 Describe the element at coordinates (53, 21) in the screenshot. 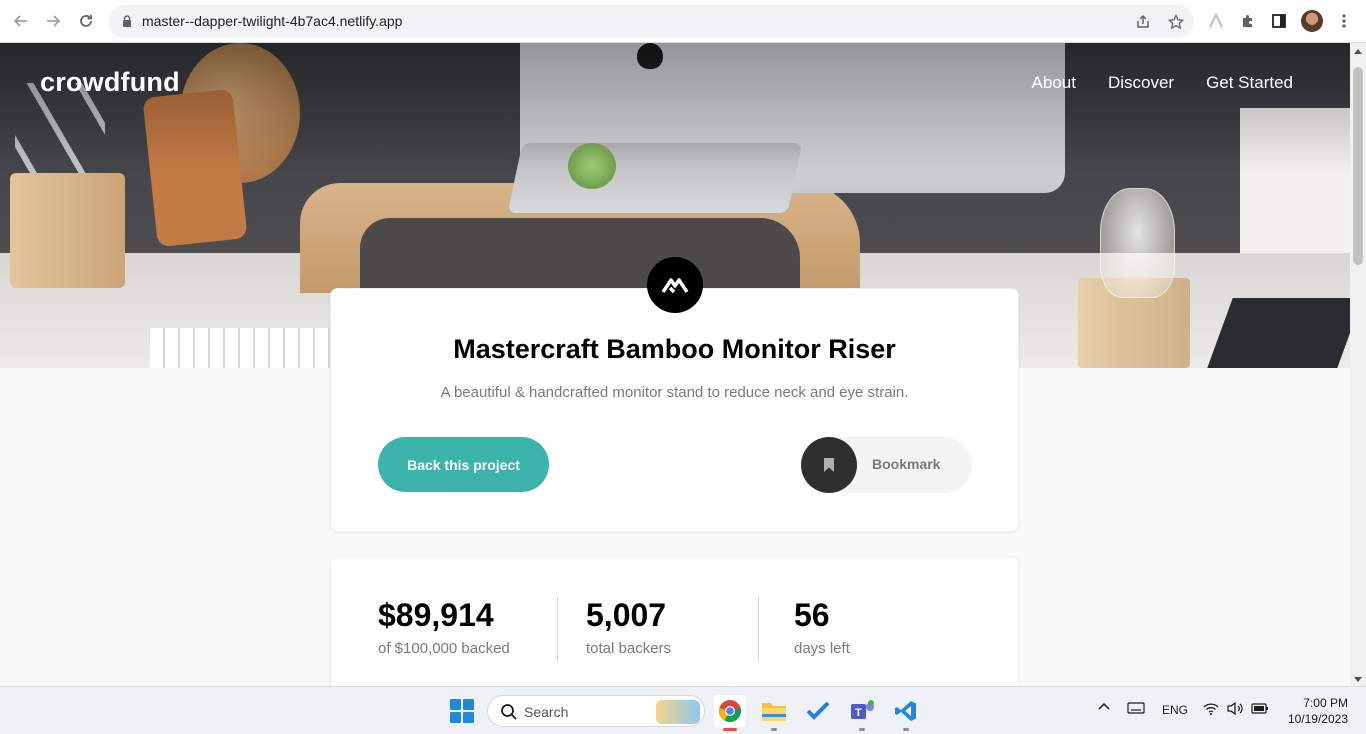

I see `forward-arrow-icon` at that location.